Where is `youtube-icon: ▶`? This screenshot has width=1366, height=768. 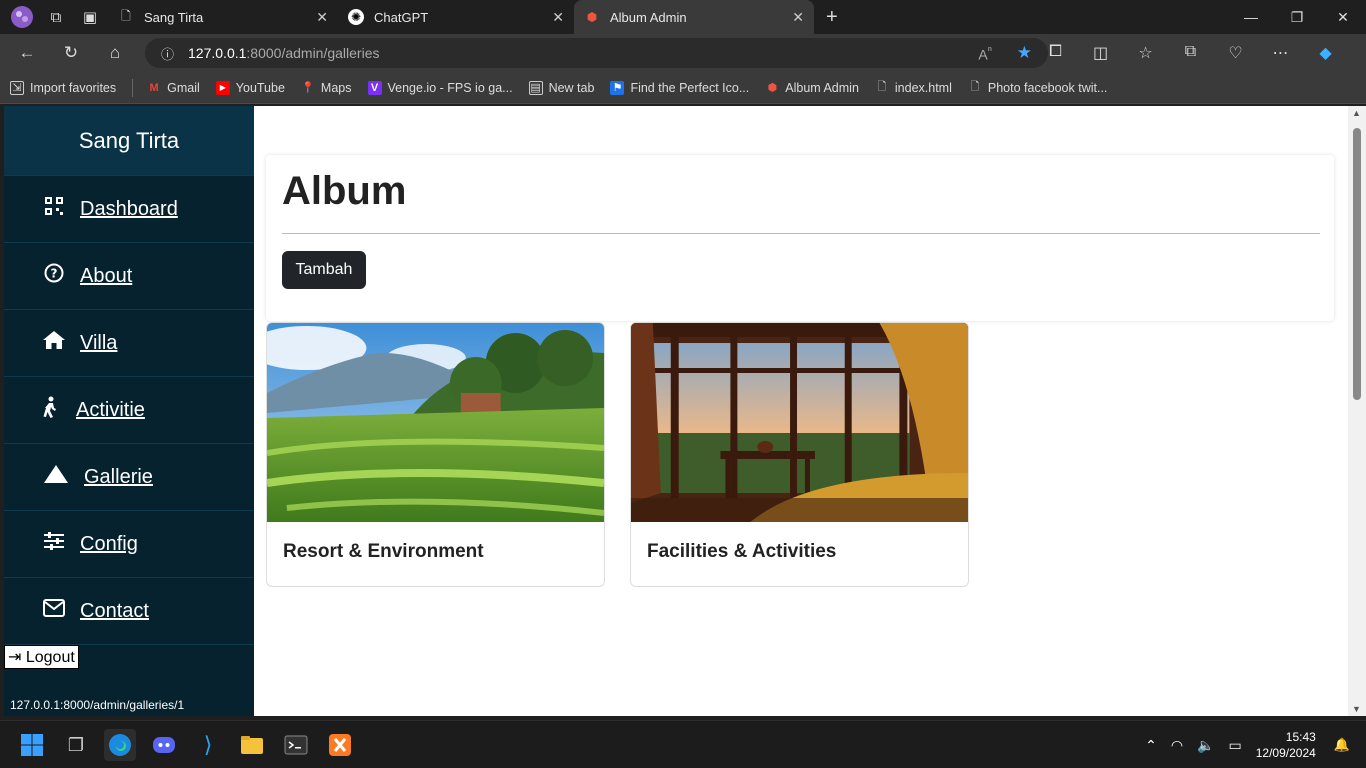 youtube-icon: ▶ is located at coordinates (222, 87).